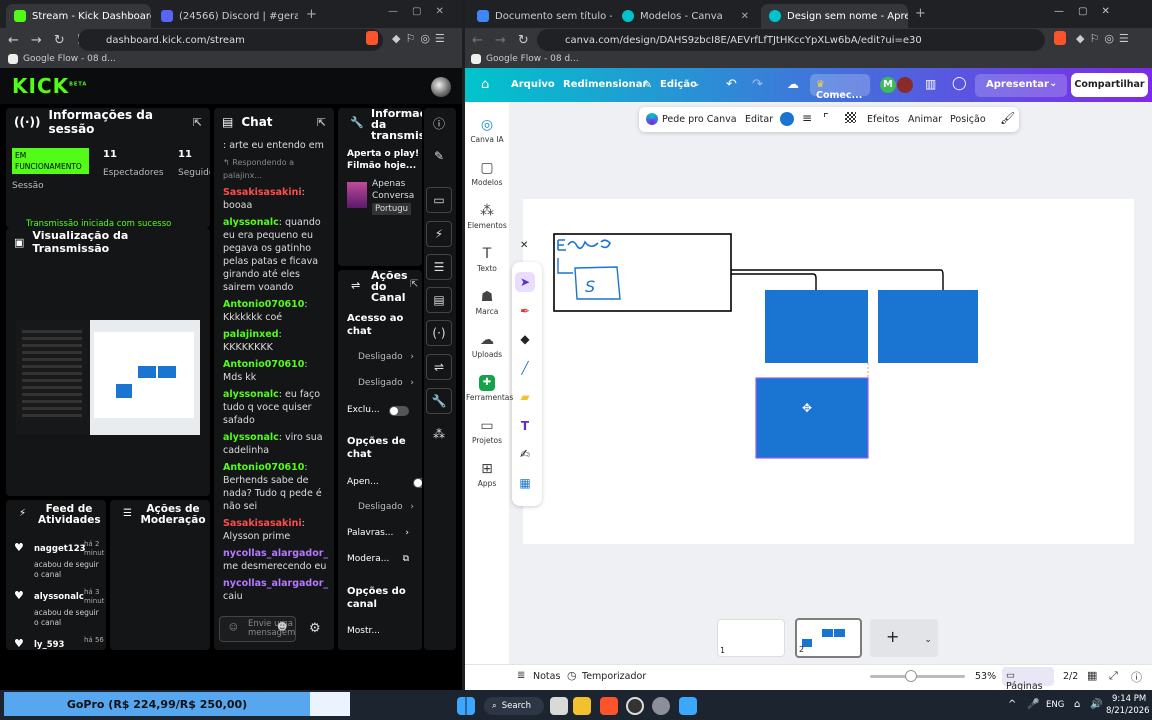  I want to click on monitor-icon: ▭, so click(439, 200).